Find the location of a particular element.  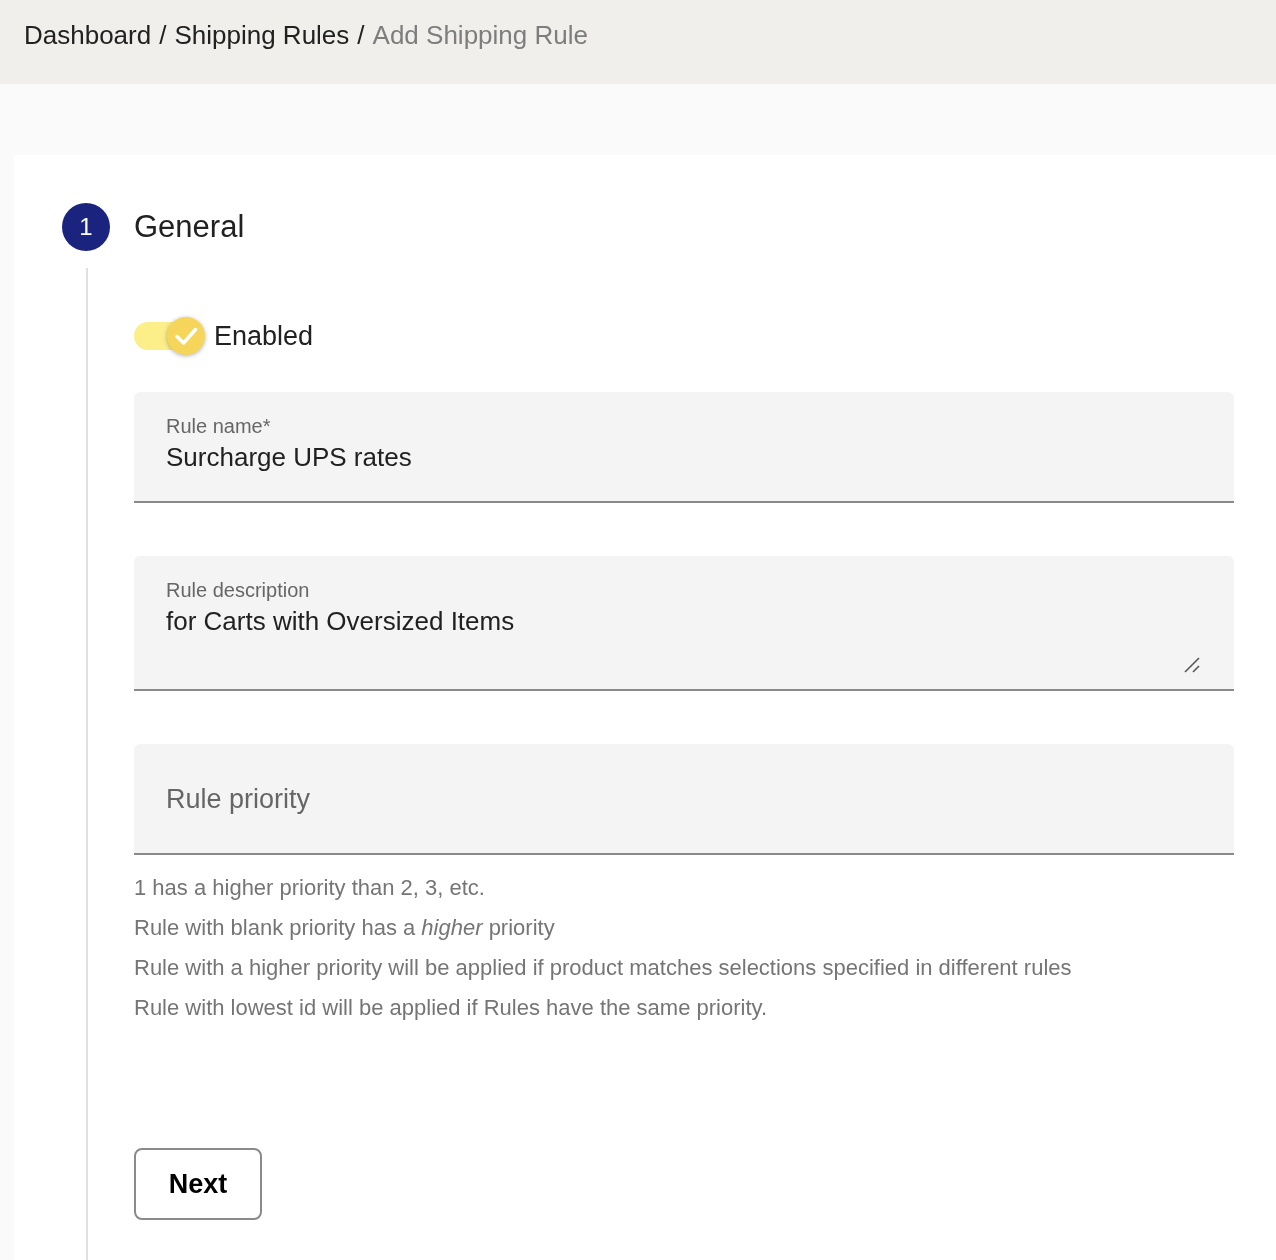

step-title: General is located at coordinates (189, 227).